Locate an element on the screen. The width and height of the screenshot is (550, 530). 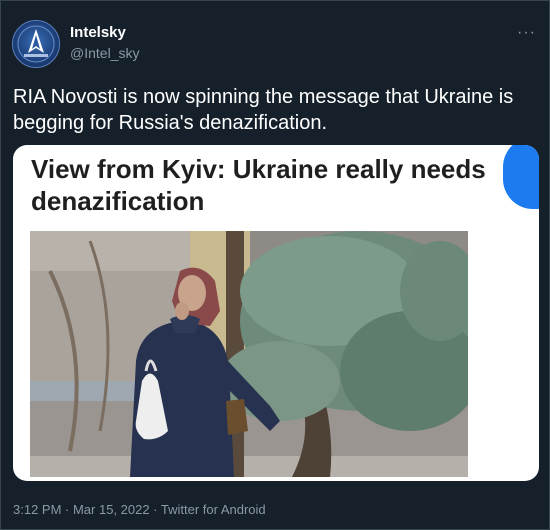
avatar is located at coordinates (36, 44).